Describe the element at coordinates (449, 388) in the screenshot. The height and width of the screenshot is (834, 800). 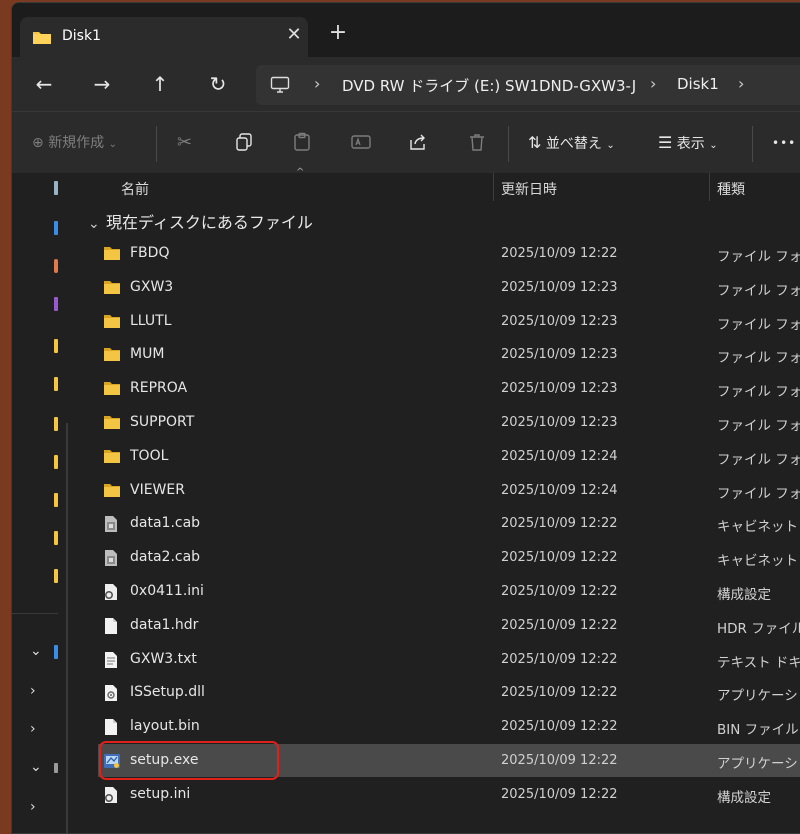
I see `file-row: REPROA 2025/10/09 12:23 ファイル フォルダー` at that location.